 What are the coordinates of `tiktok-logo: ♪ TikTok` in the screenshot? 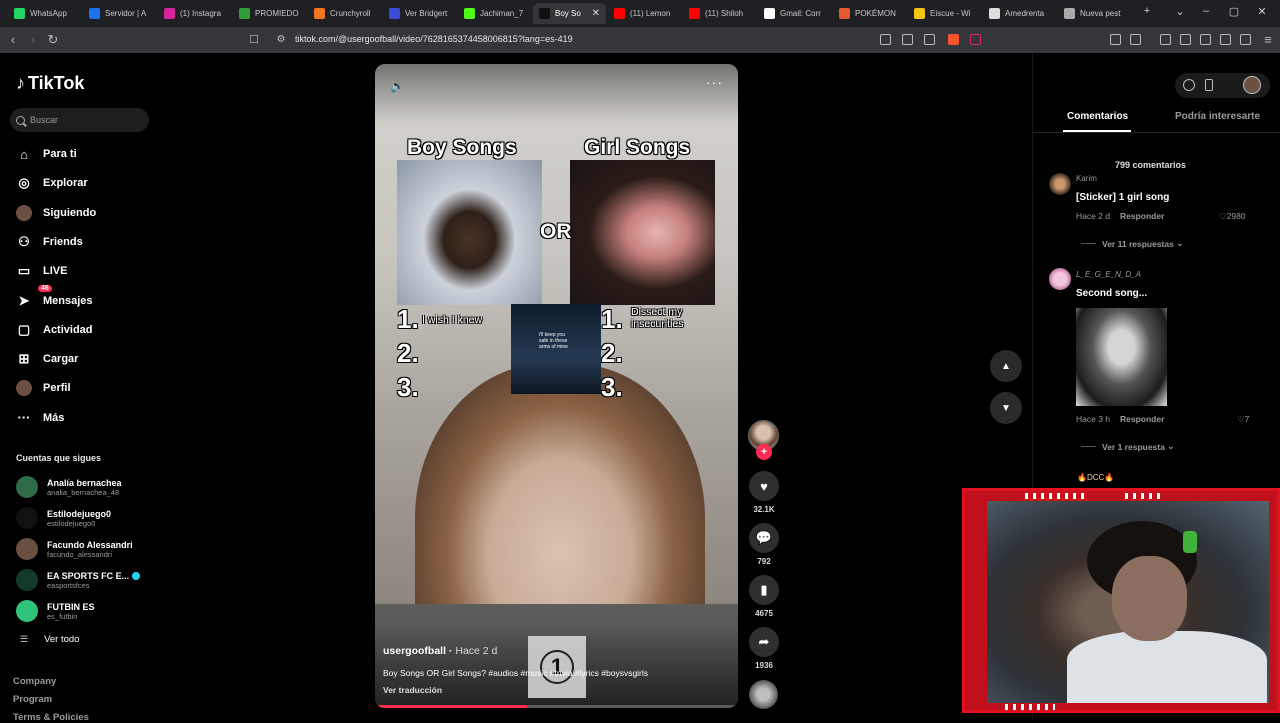 It's located at (50, 83).